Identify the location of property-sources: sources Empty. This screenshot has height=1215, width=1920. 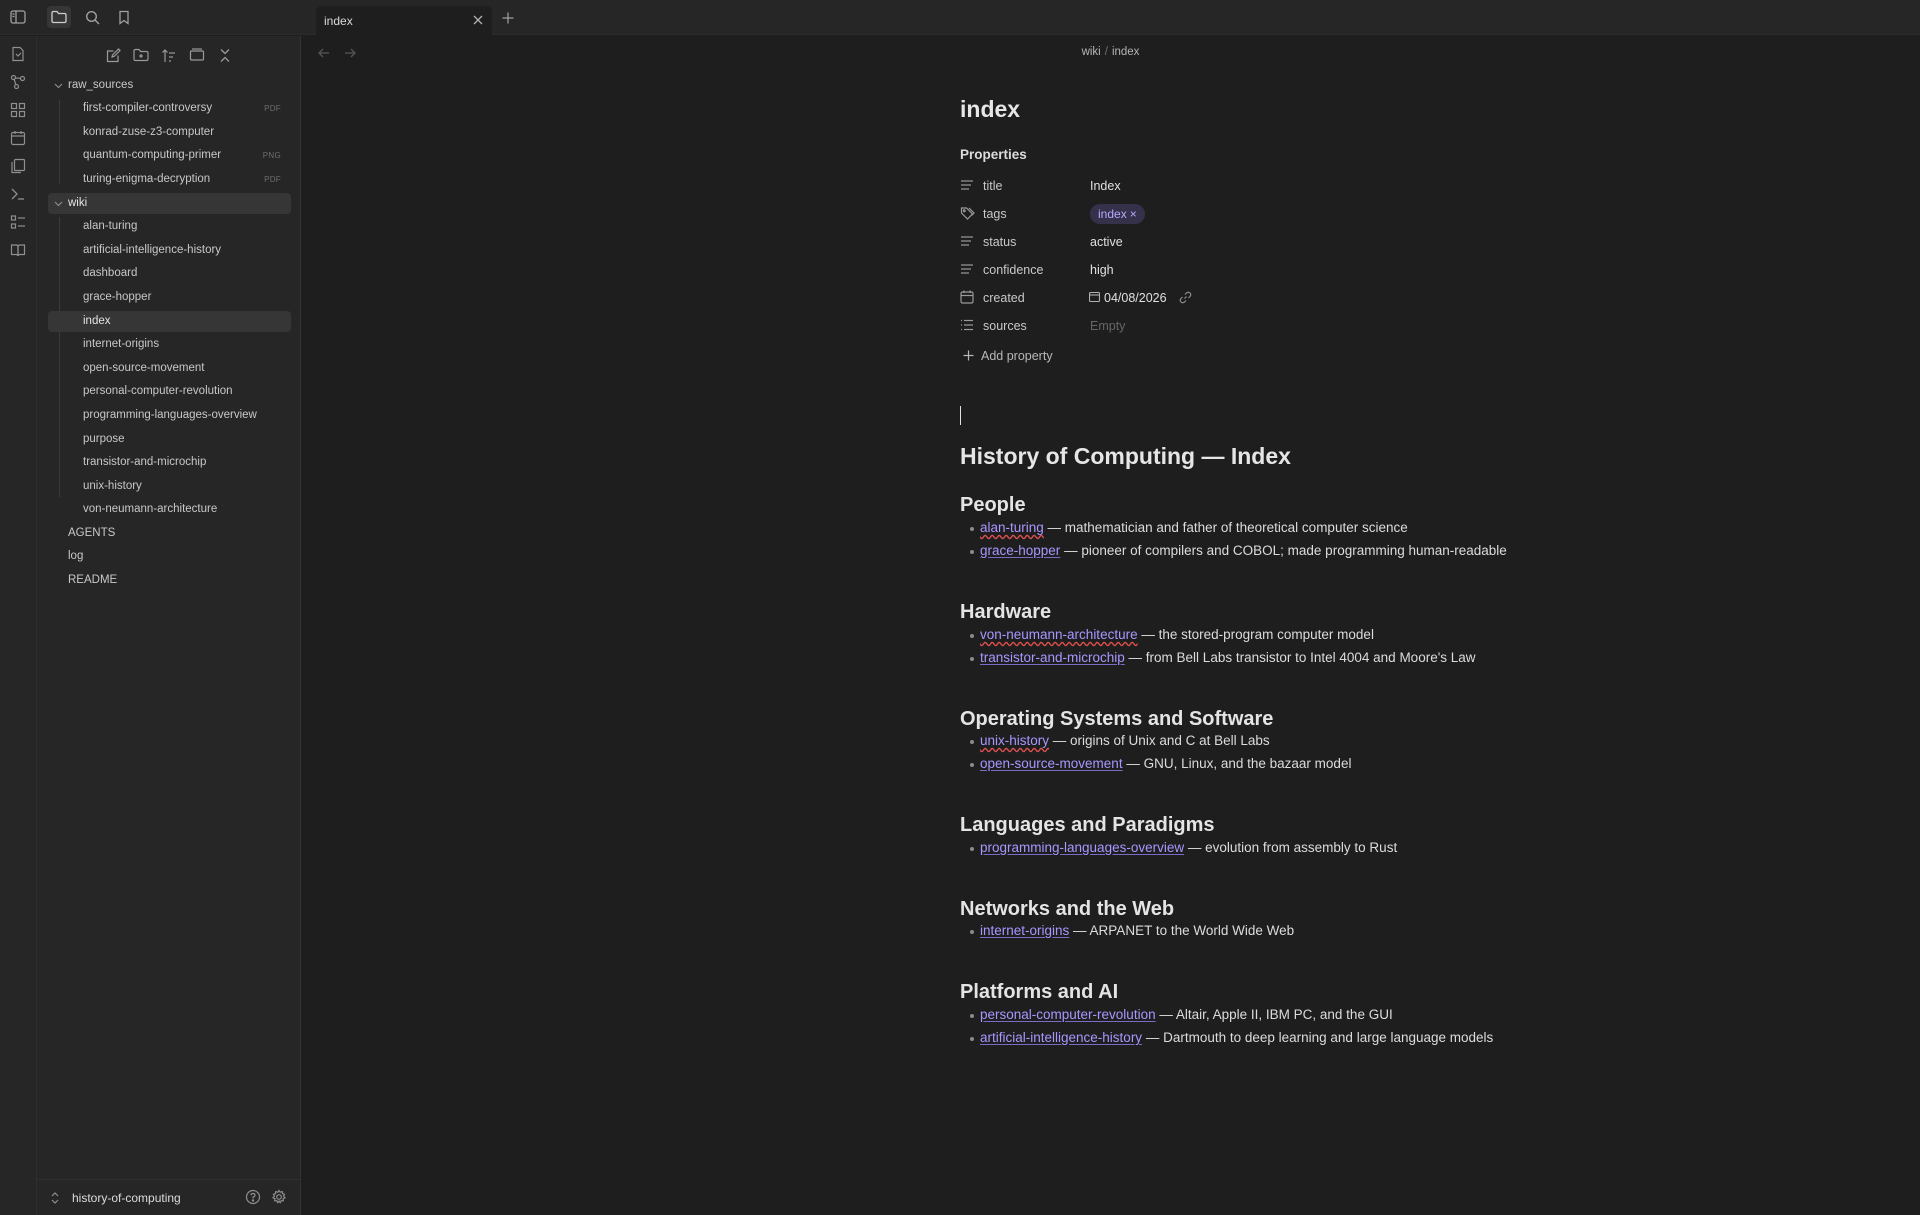
(1220, 327).